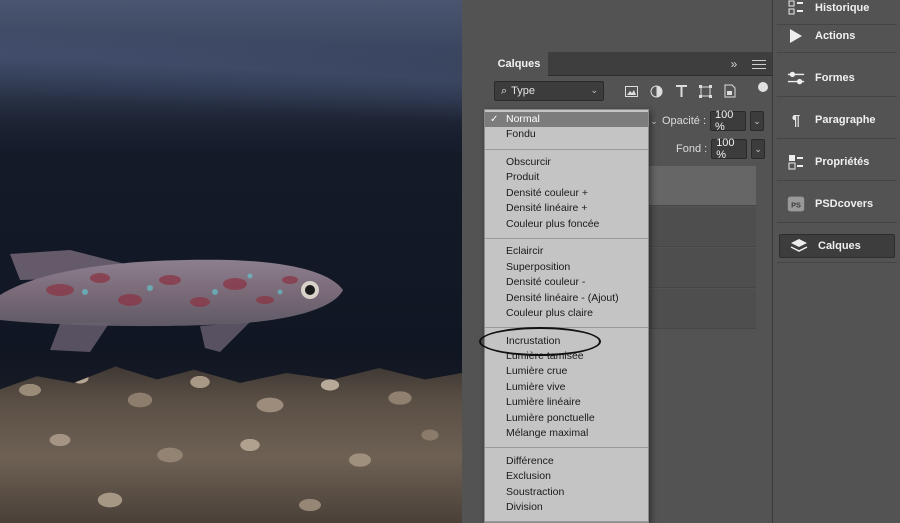  I want to click on dock-item-paragraphe: ¶ Paragraphe, so click(837, 120).